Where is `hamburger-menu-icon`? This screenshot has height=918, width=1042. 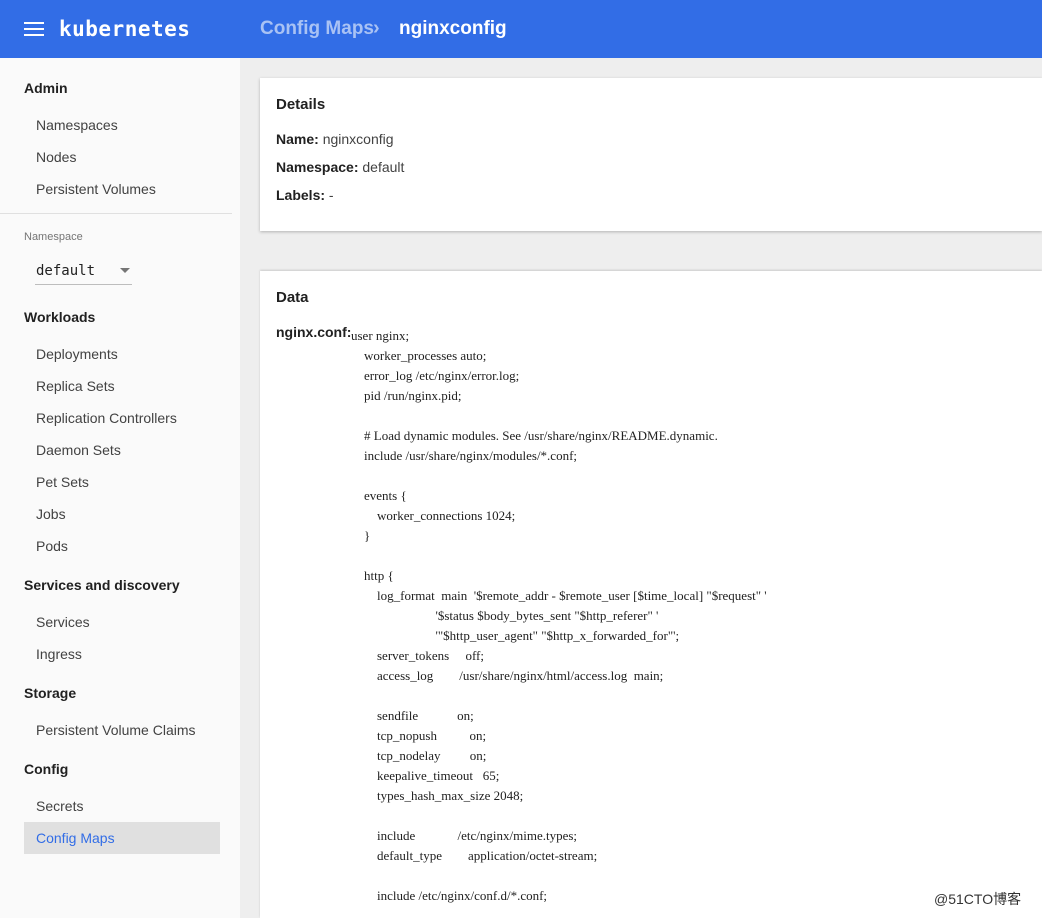 hamburger-menu-icon is located at coordinates (34, 29).